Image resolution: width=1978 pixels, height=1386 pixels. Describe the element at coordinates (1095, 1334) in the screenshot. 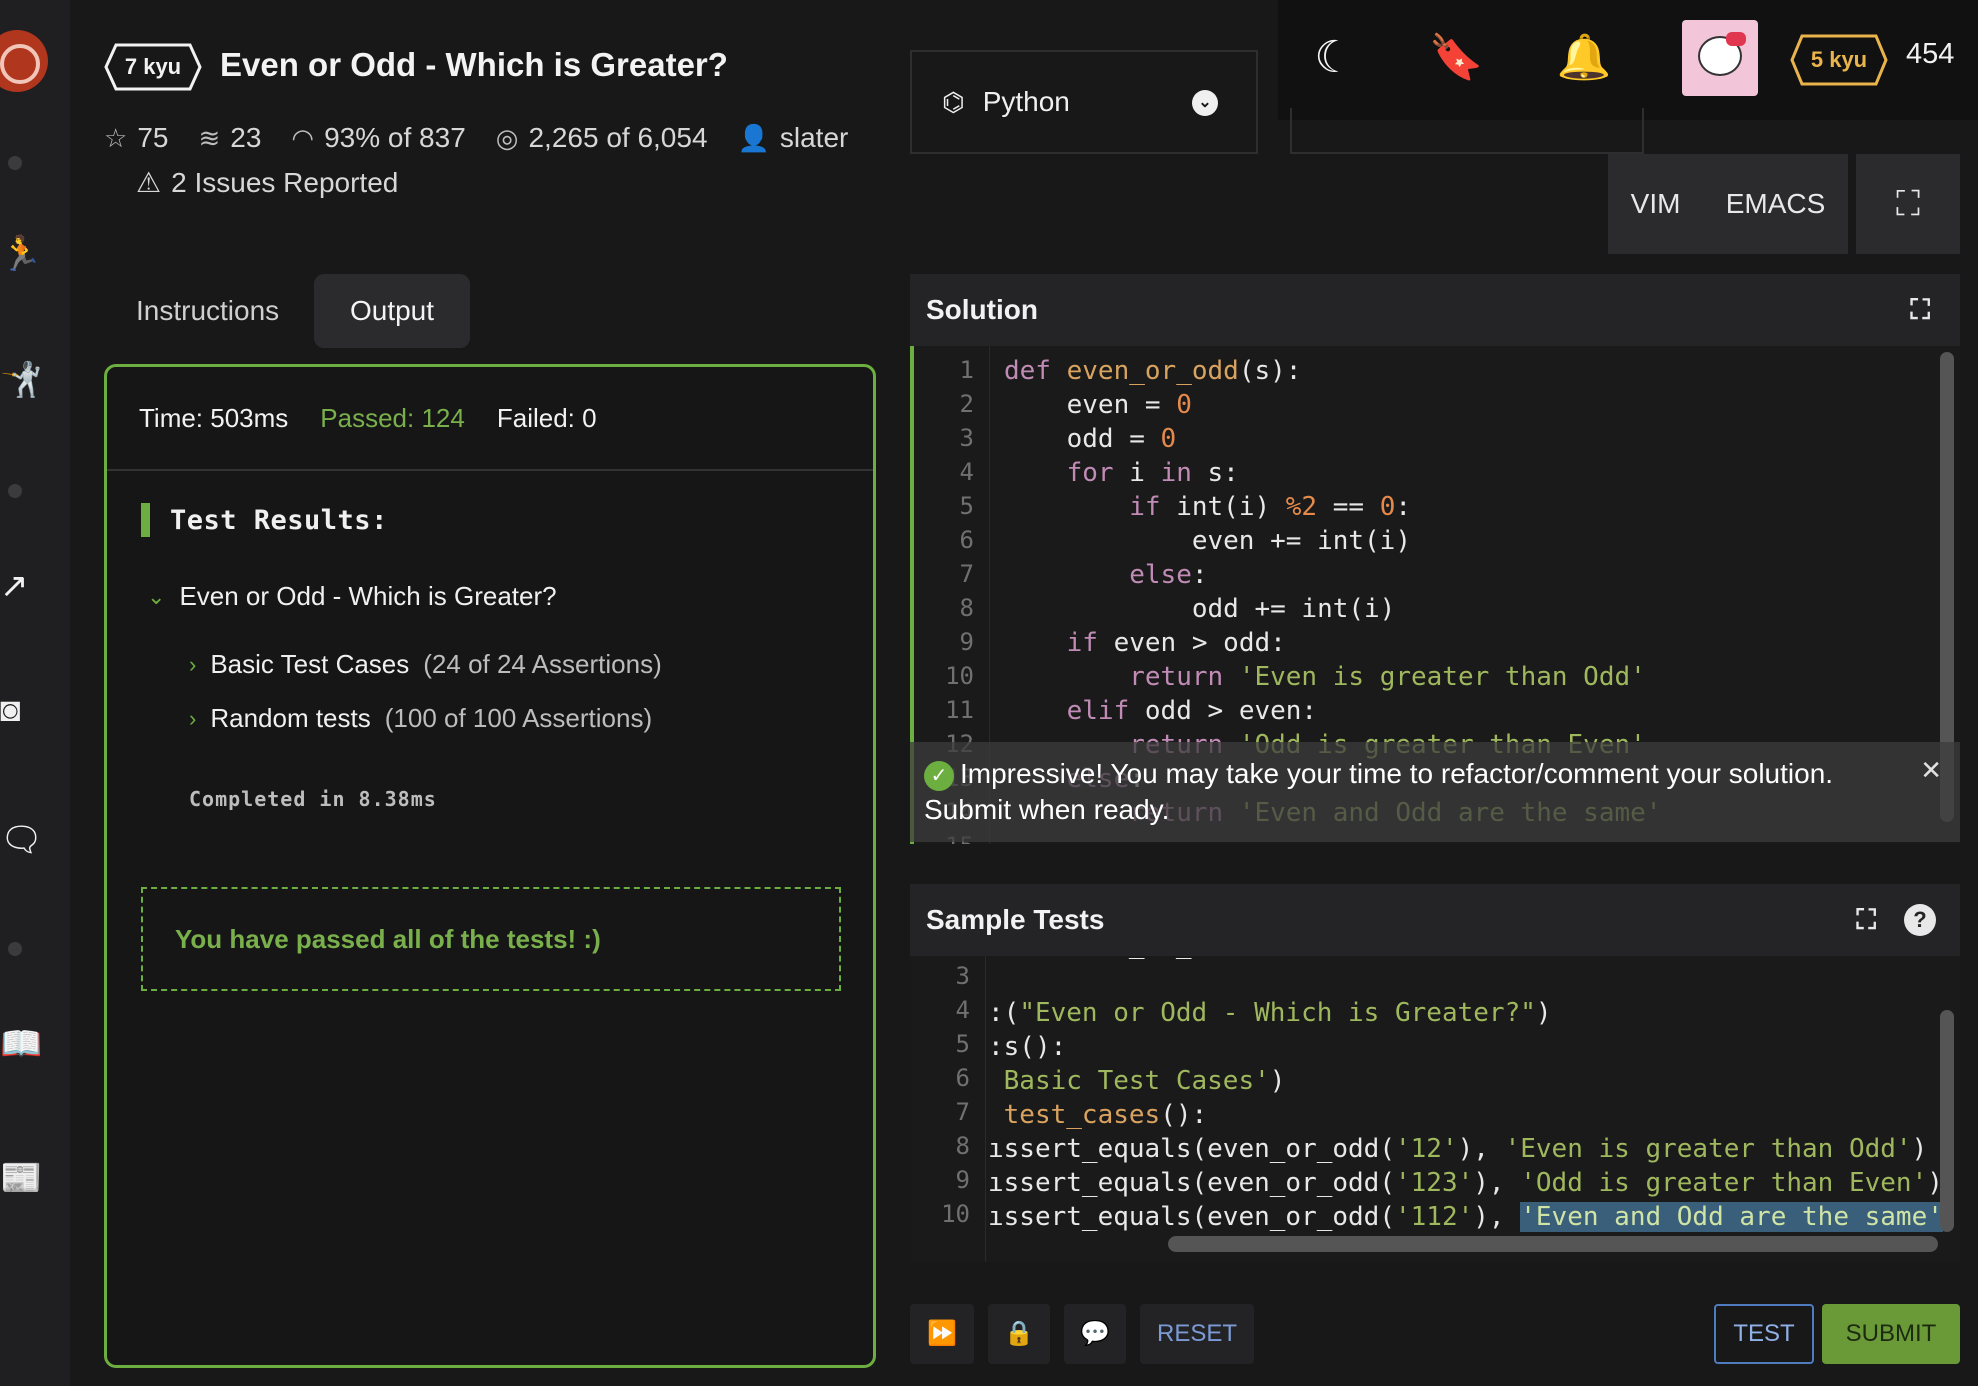

I see `comments-icon: 💬` at that location.